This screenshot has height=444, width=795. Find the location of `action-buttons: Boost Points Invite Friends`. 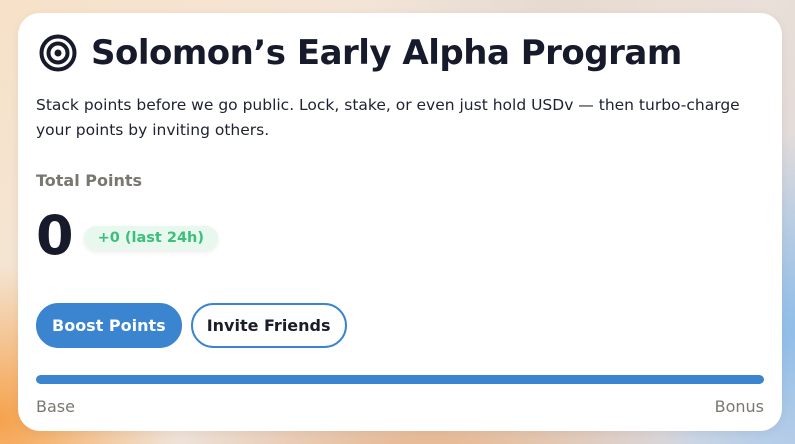

action-buttons: Boost Points Invite Friends is located at coordinates (191, 325).